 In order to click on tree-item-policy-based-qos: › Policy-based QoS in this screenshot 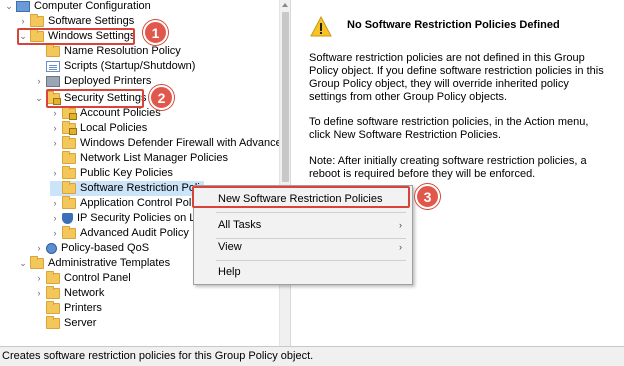, I will do `click(91, 248)`.